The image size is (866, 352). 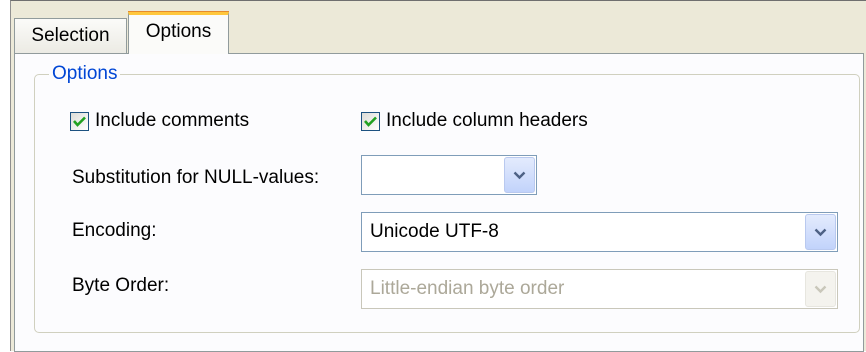 What do you see at coordinates (599, 232) in the screenshot?
I see `encoding-dropdown: Unicode UTF-8` at bounding box center [599, 232].